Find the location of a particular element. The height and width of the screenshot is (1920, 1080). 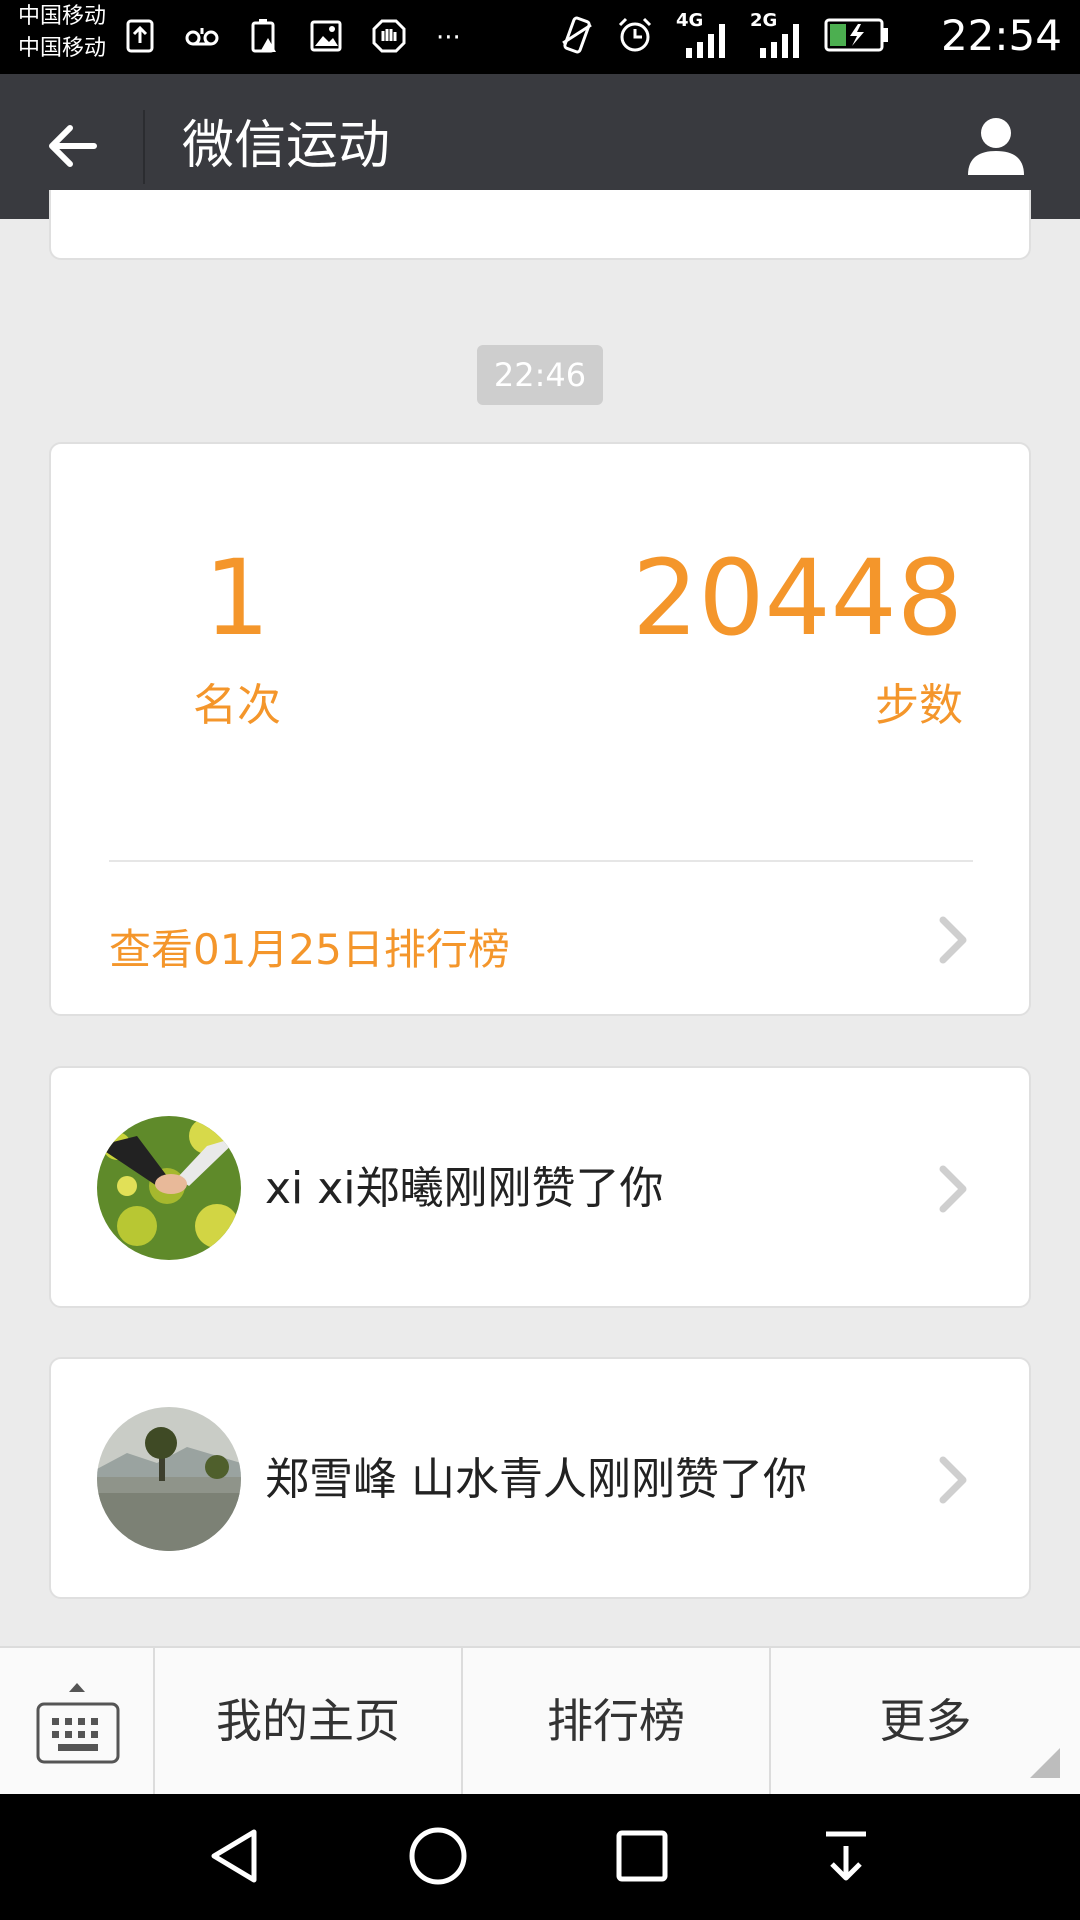

vibrate-icon is located at coordinates (577, 37).